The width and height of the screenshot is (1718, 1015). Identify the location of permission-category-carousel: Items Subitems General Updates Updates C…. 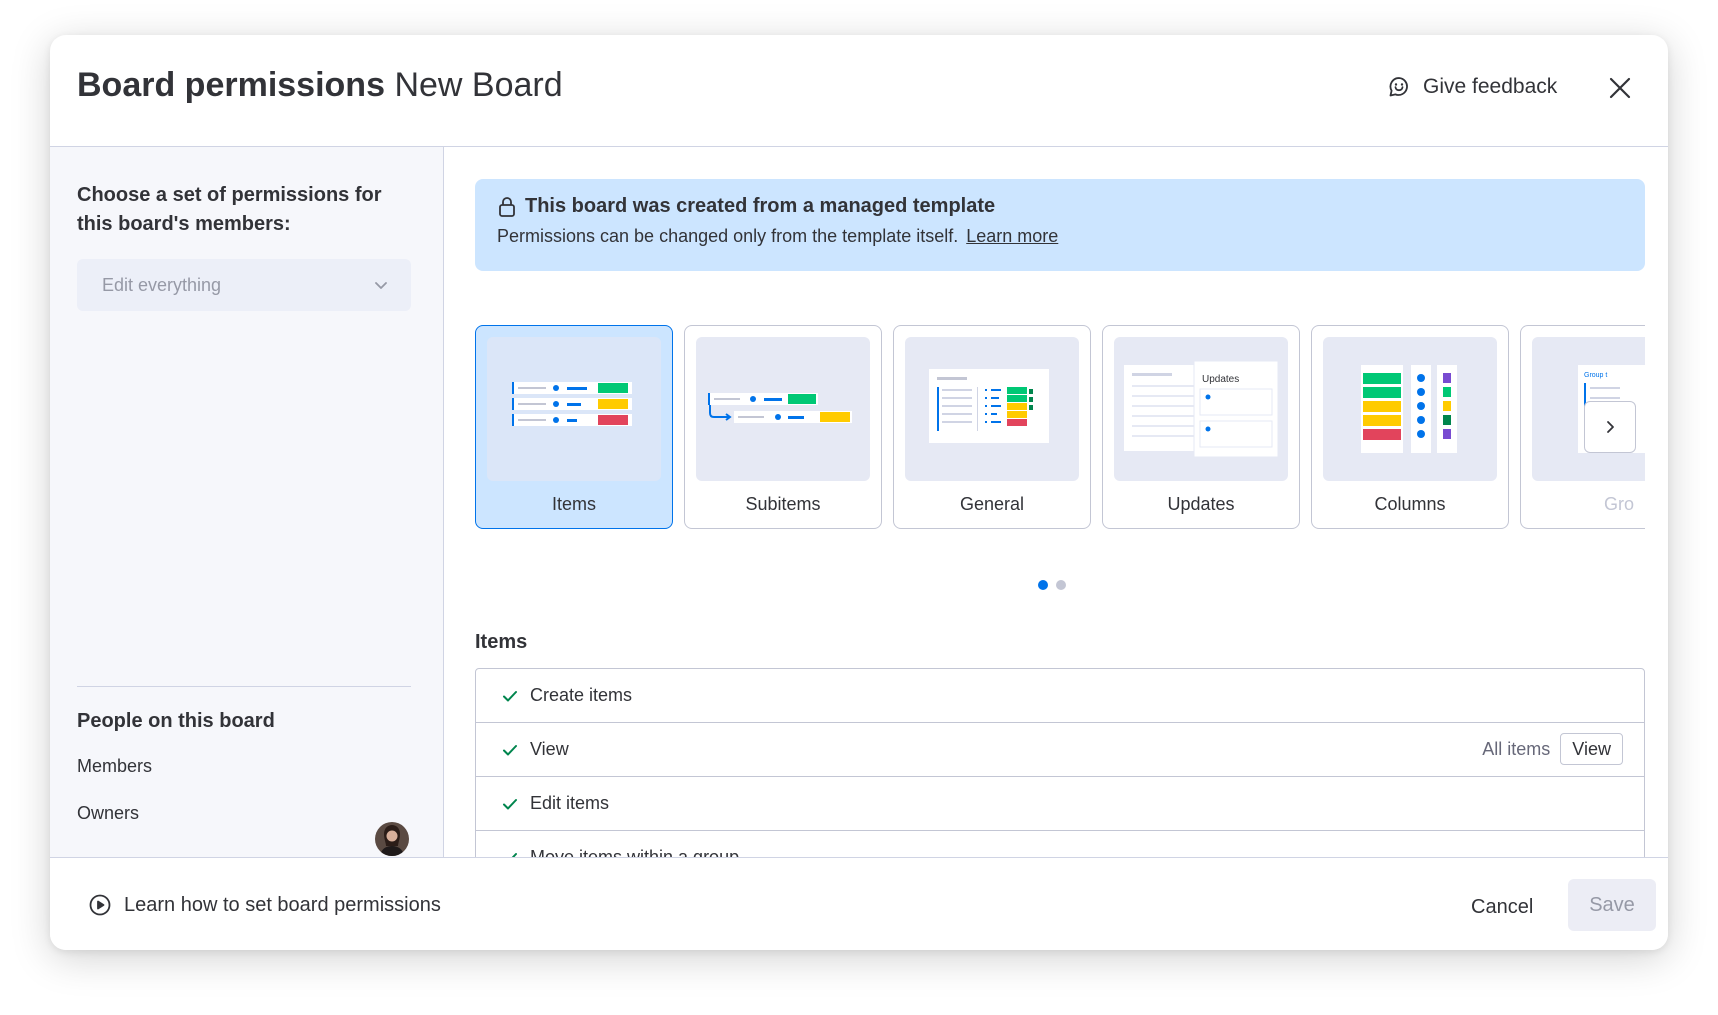
(1060, 428).